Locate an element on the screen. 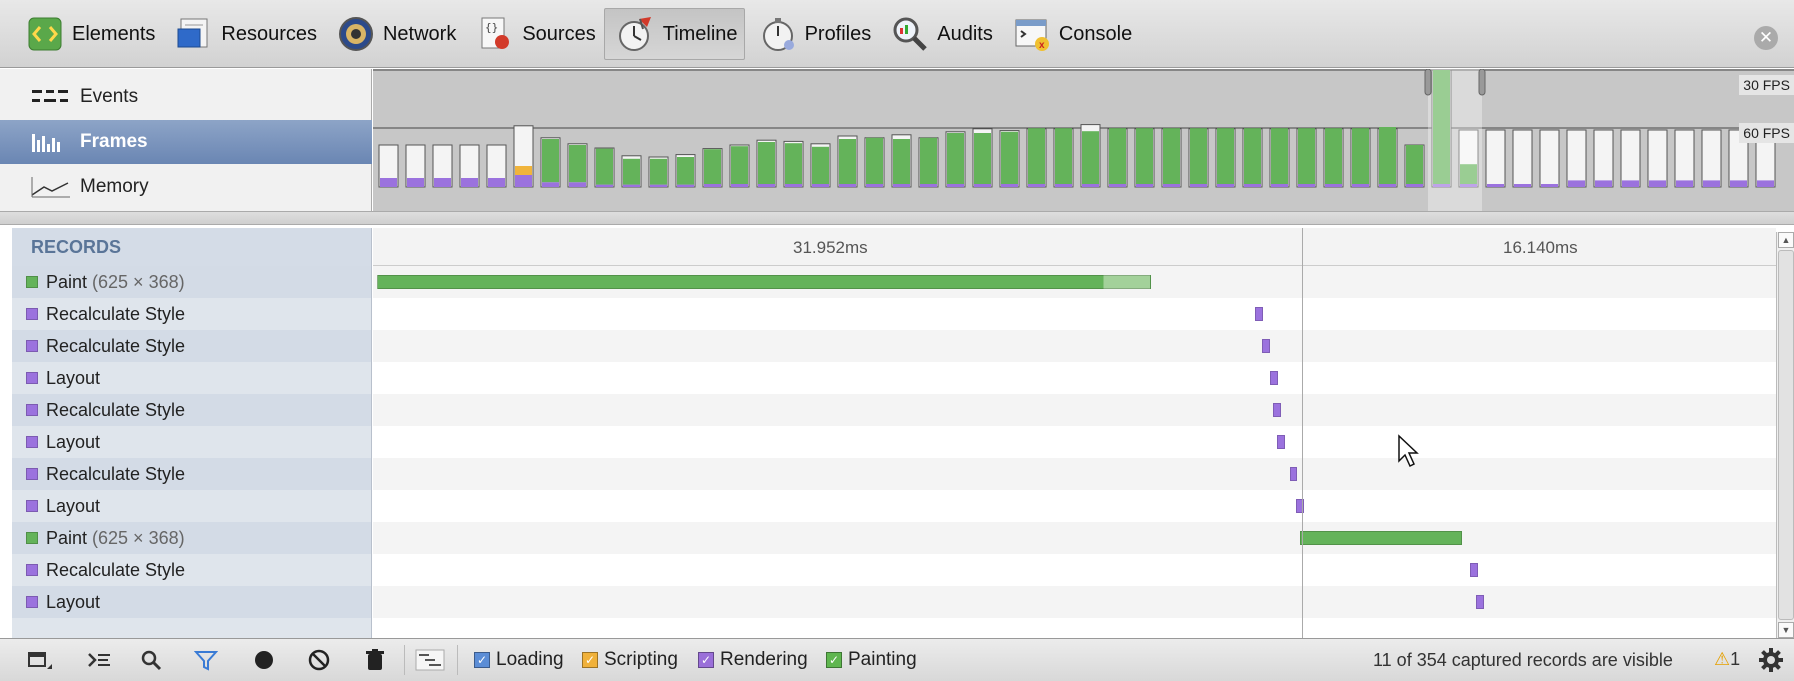  clear-icon is located at coordinates (319, 660).